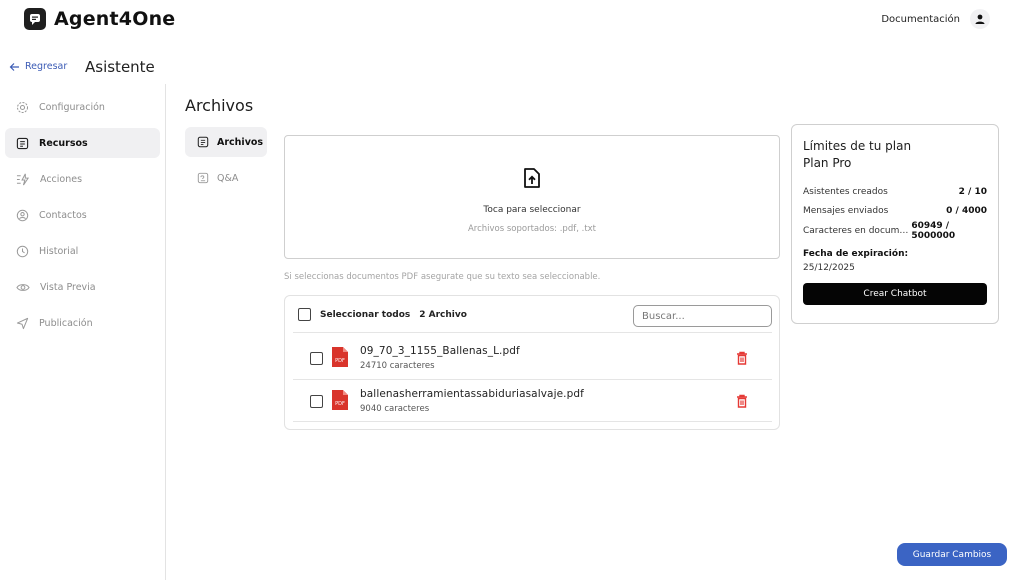 The height and width of the screenshot is (580, 1024). Describe the element at coordinates (63, 215) in the screenshot. I see `sidebar-item-label: Contactos` at that location.